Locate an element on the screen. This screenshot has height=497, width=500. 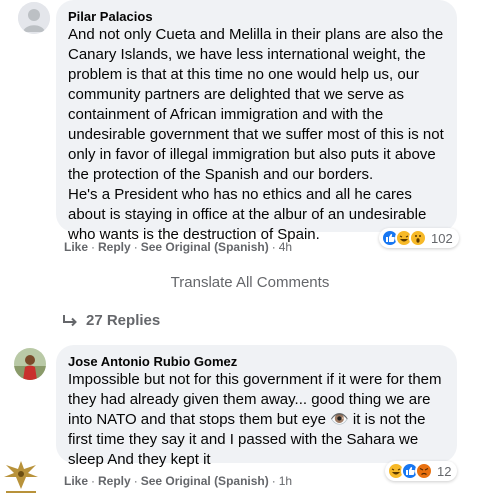
comment-timestamp: 4h is located at coordinates (285, 247).